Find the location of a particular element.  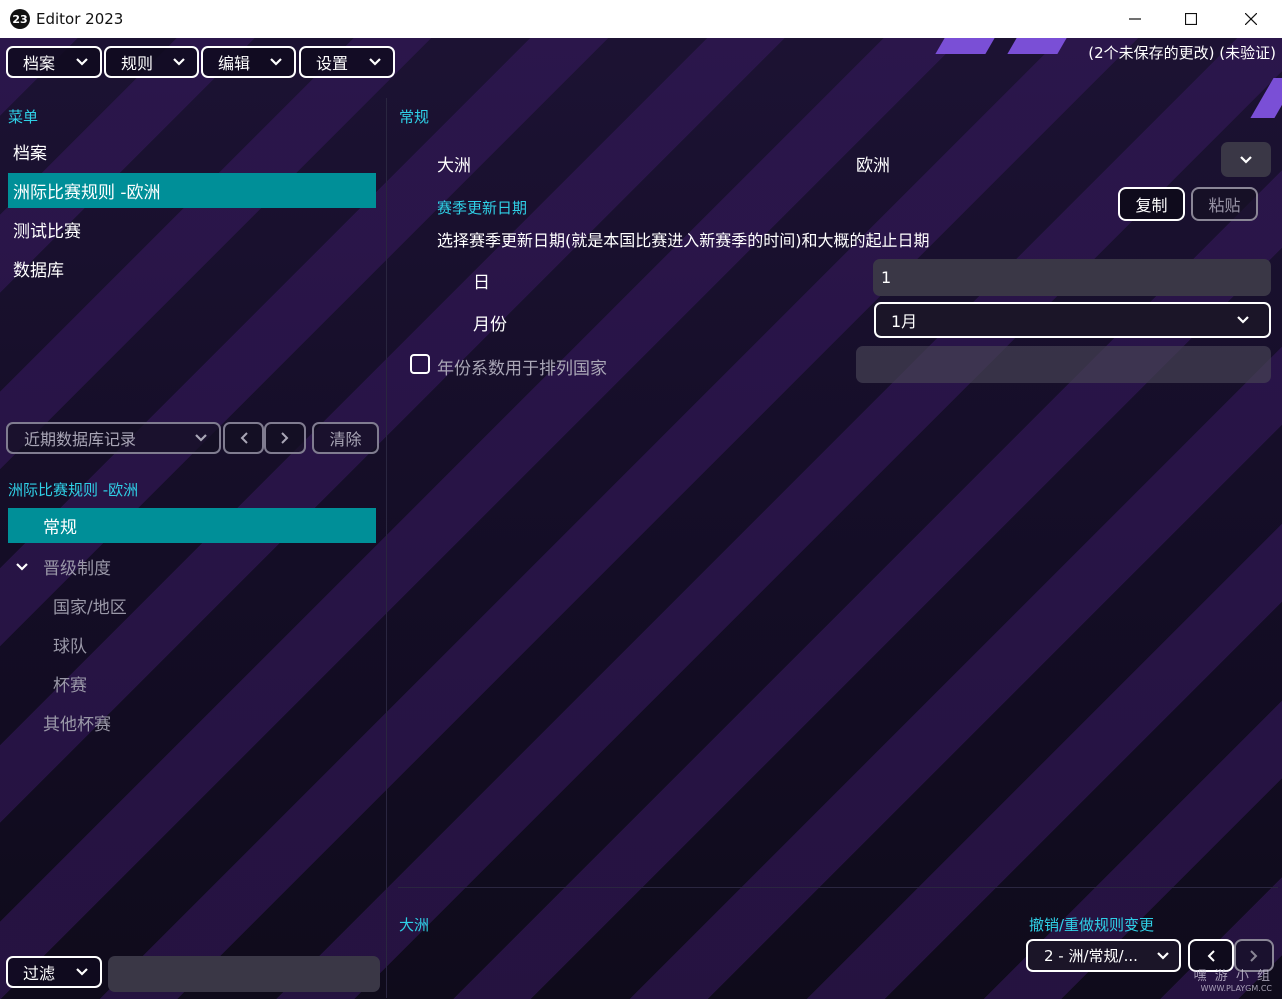

maximize-button is located at coordinates (1191, 19).